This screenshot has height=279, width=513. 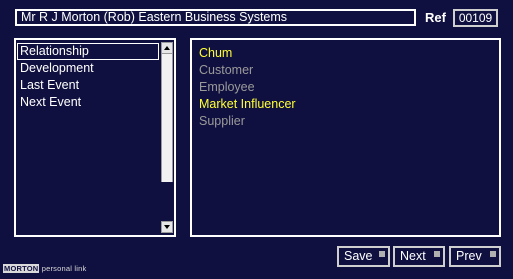 I want to click on scroll-track, so click(x=167, y=118).